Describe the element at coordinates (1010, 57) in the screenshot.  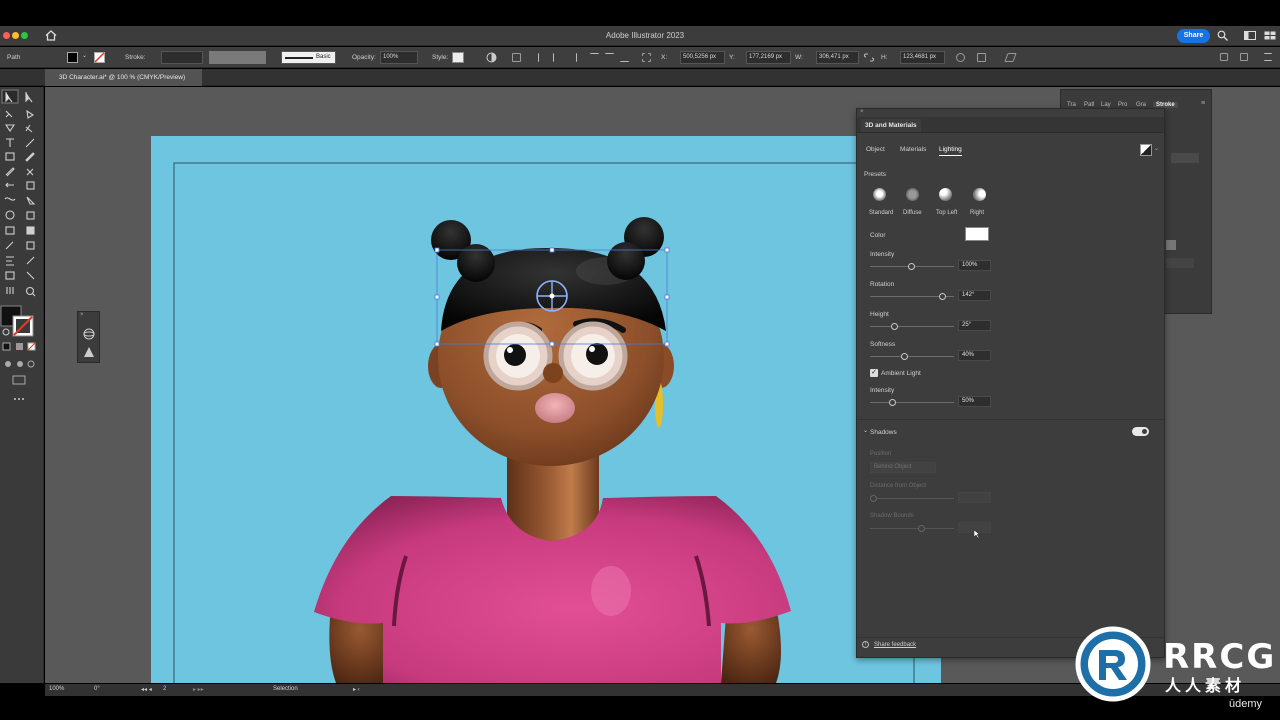
I see `warp-icon` at that location.